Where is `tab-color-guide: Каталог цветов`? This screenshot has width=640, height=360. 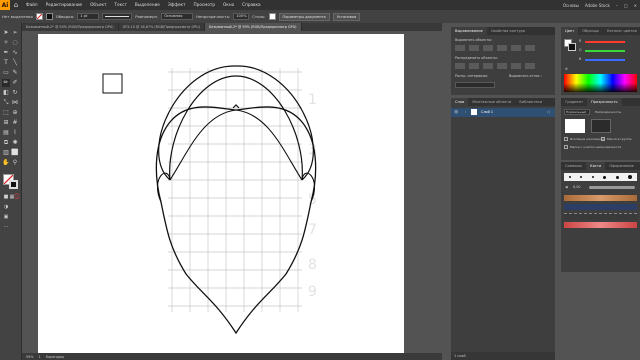 tab-color-guide: Каталог цветов is located at coordinates (621, 31).